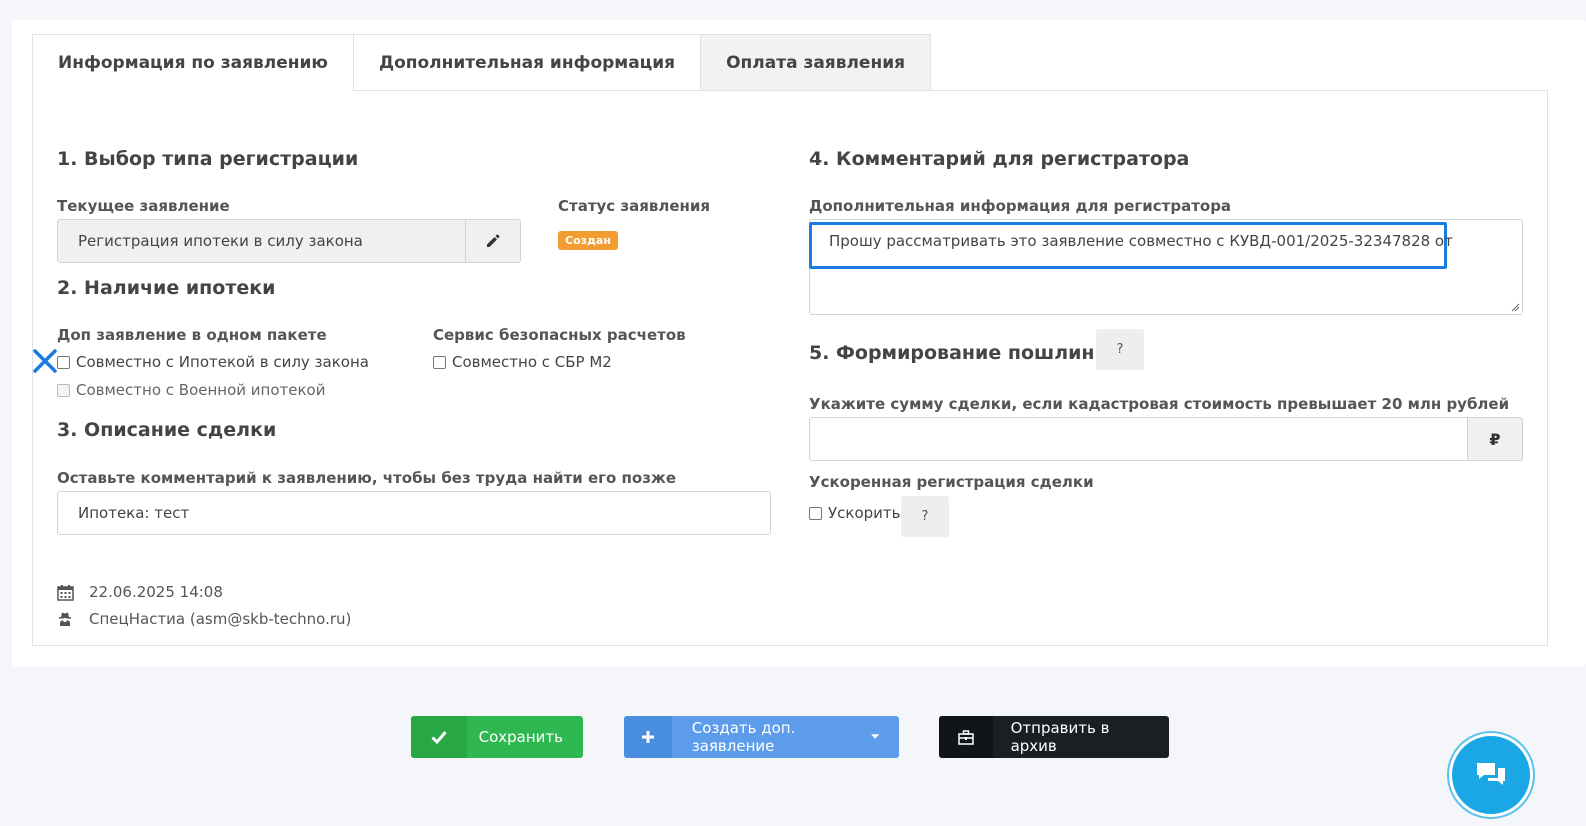 The image size is (1586, 826). I want to click on save-button: Сохранить, so click(497, 737).